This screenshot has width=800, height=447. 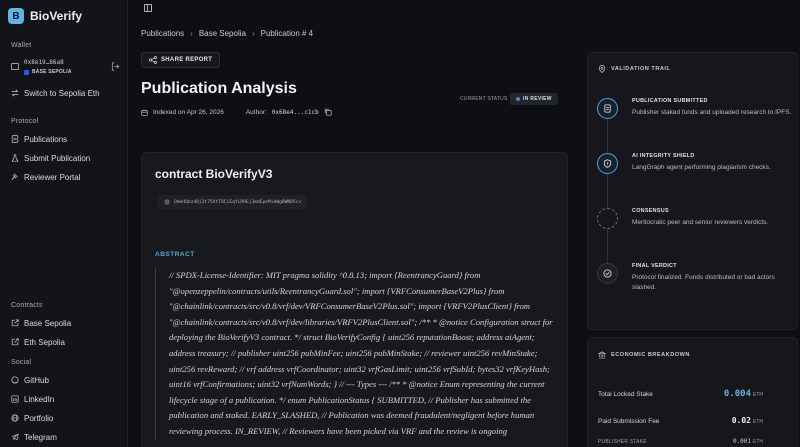 What do you see at coordinates (663, 156) in the screenshot?
I see `step-title: AI INTEGRITY SHIELD` at bounding box center [663, 156].